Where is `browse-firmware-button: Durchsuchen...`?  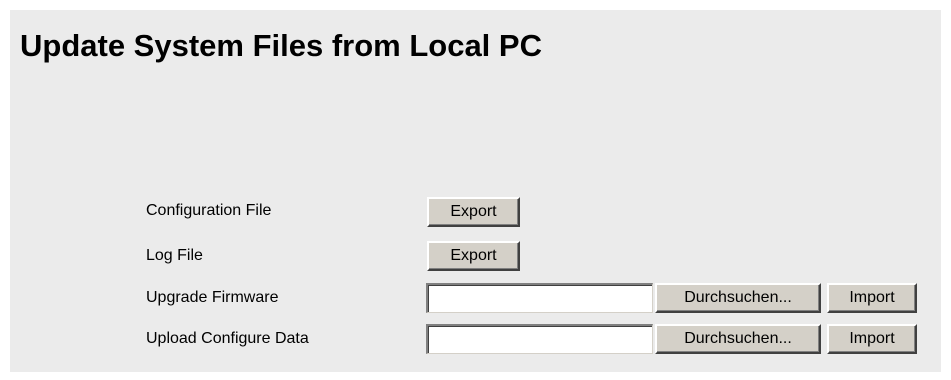 browse-firmware-button: Durchsuchen... is located at coordinates (738, 298).